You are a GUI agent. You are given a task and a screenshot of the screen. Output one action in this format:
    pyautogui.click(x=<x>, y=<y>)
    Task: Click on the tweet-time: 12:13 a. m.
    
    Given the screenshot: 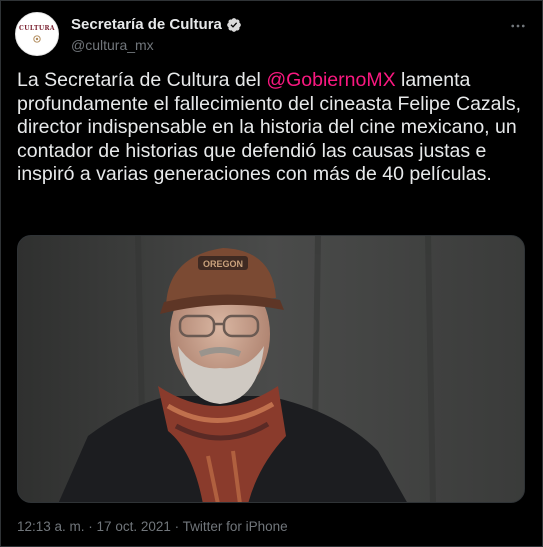 What is the action you would take?
    pyautogui.click(x=51, y=526)
    